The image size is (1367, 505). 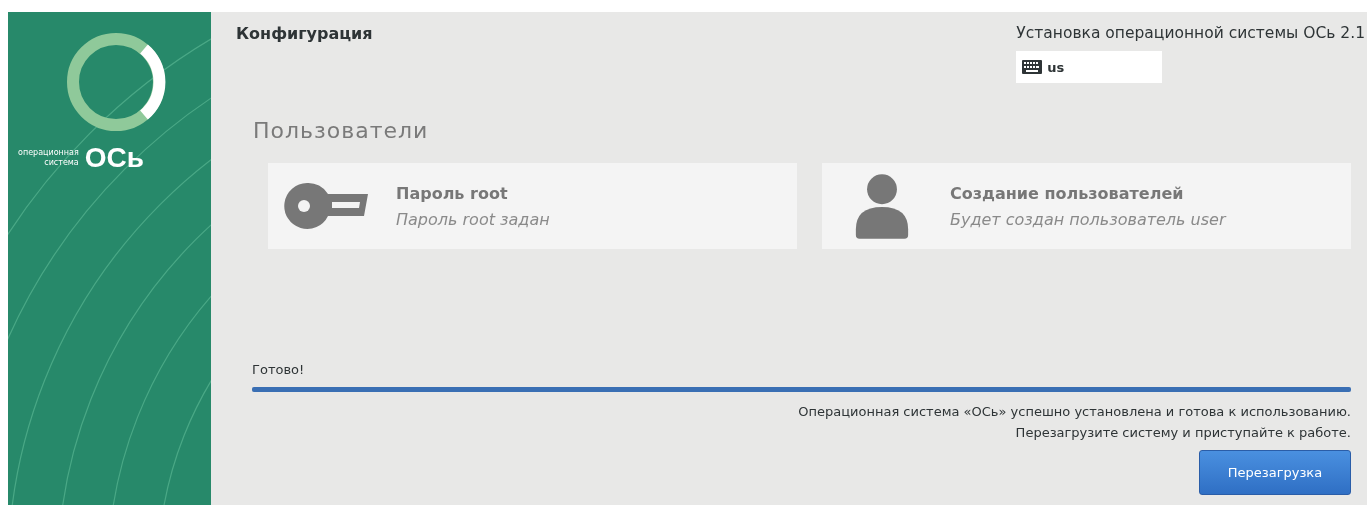 I want to click on keyboard-layout-indicator: us, so click(x=1089, y=67).